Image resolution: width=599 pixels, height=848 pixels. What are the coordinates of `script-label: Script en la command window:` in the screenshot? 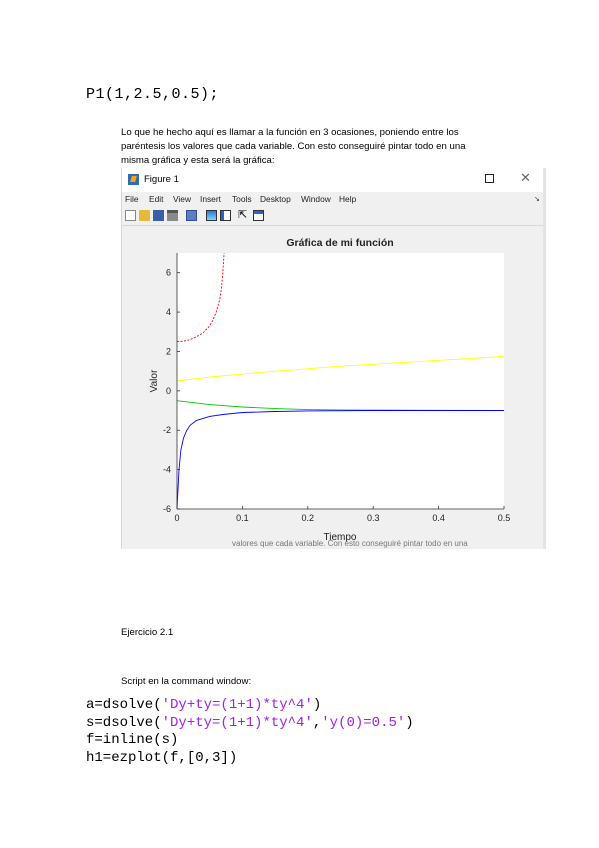 It's located at (186, 681).